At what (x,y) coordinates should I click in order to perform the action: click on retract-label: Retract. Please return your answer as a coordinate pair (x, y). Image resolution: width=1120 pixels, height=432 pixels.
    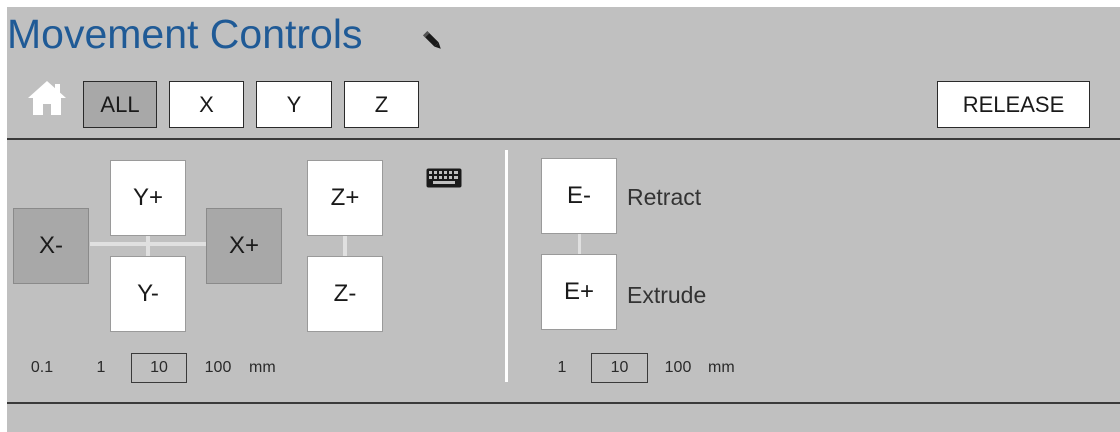
    Looking at the image, I should click on (664, 197).